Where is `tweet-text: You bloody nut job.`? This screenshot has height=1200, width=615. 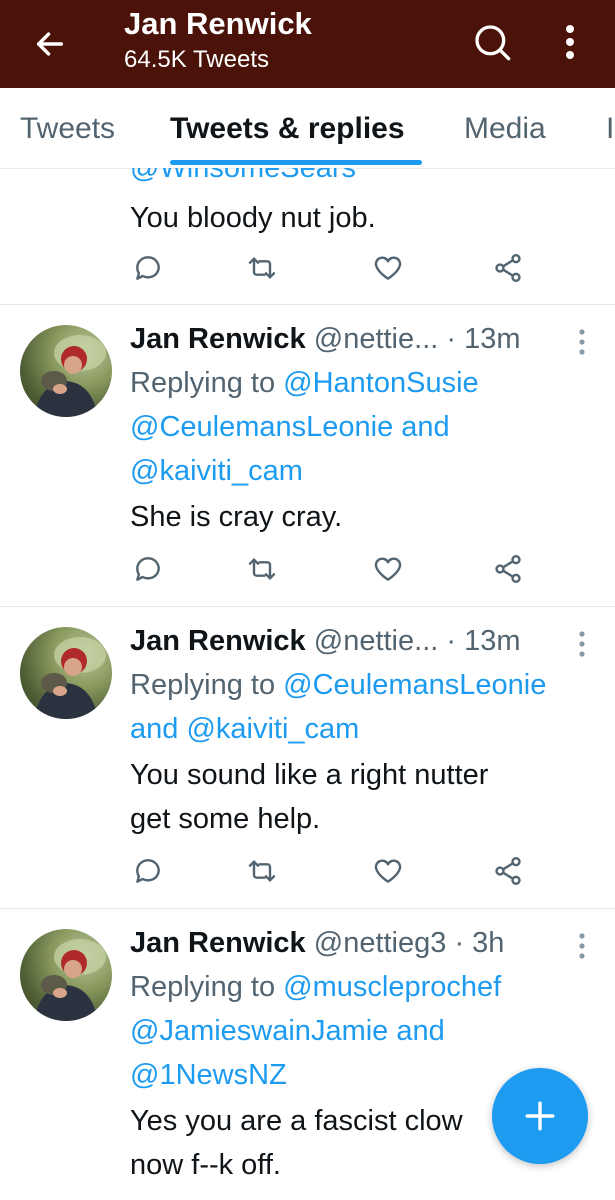 tweet-text: You bloody nut job. is located at coordinates (253, 218).